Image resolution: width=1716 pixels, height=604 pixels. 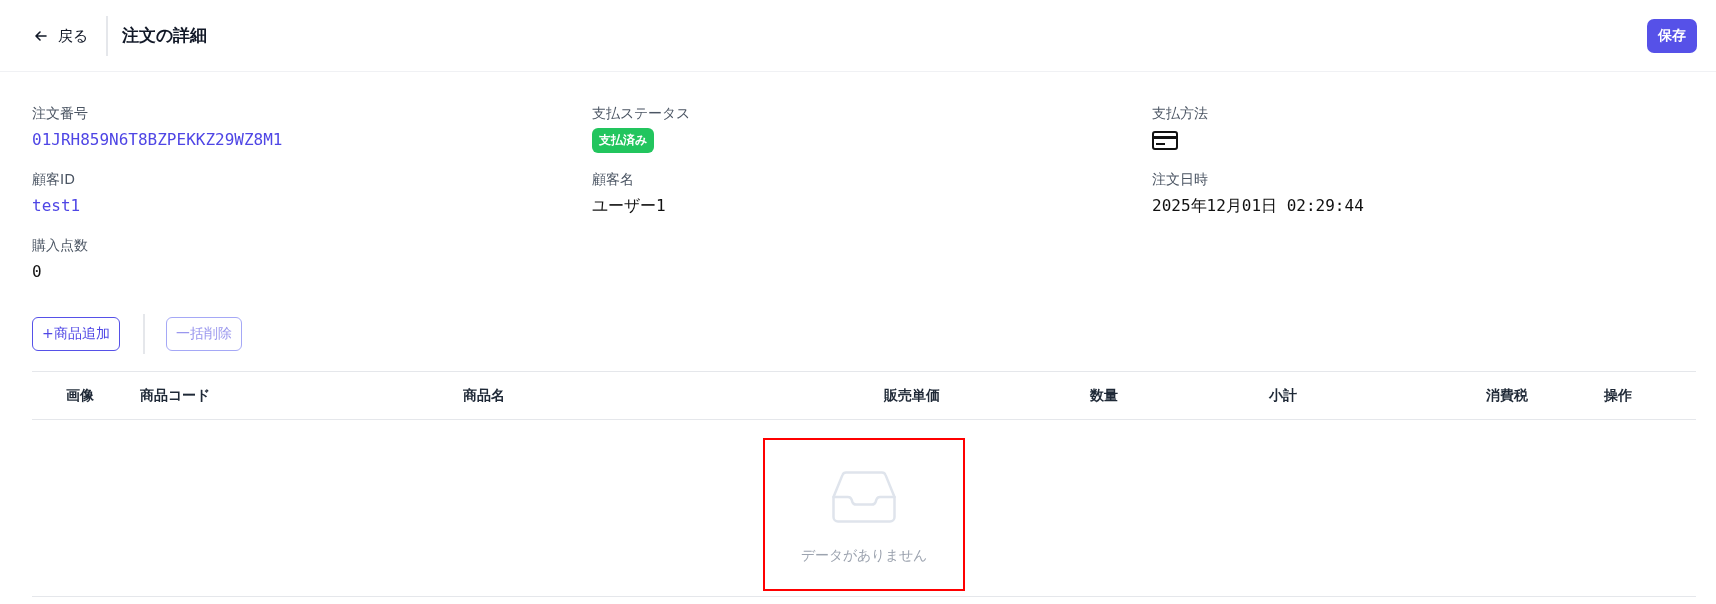 What do you see at coordinates (56, 206) in the screenshot?
I see `detail-link: test1` at bounding box center [56, 206].